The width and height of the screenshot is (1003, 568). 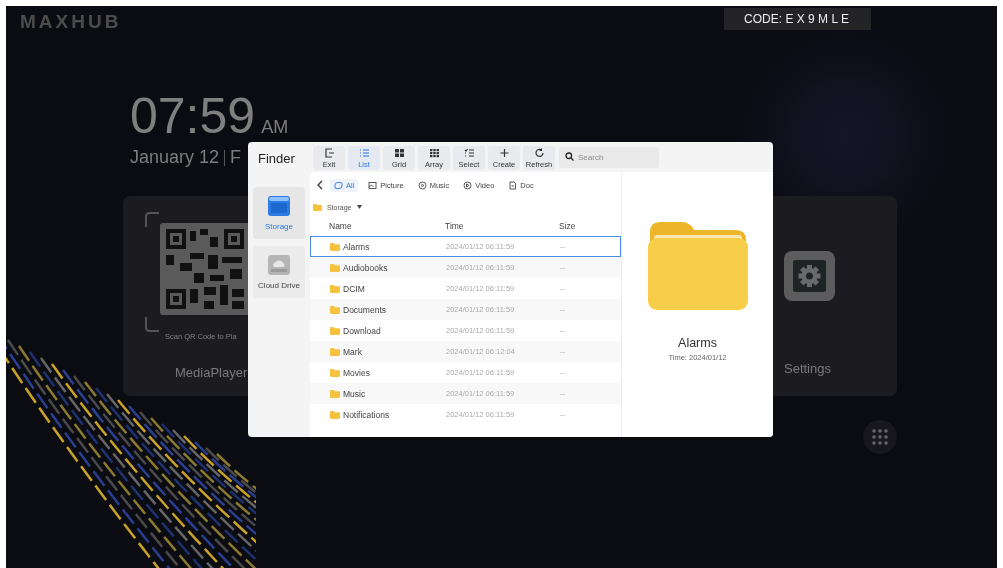 I want to click on array-icon, so click(x=434, y=152).